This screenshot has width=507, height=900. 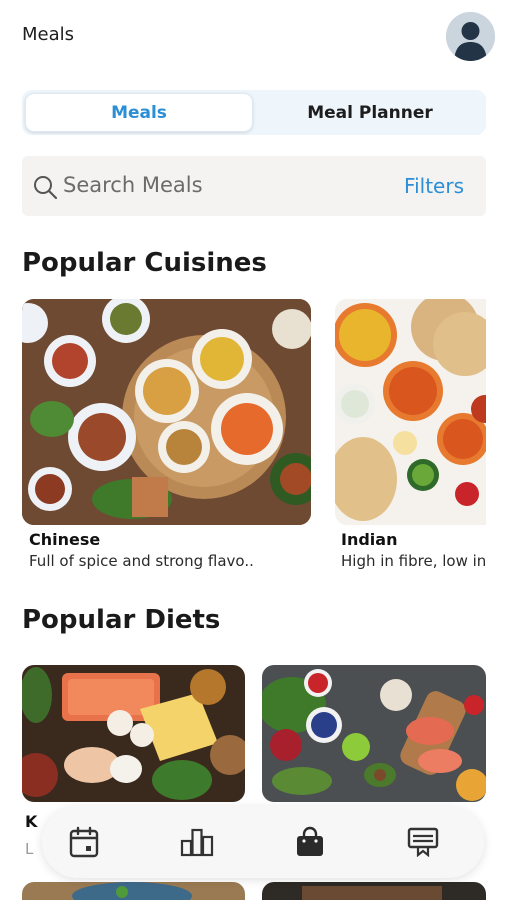 What do you see at coordinates (254, 186) in the screenshot?
I see `search-bar: Search Meals Filters` at bounding box center [254, 186].